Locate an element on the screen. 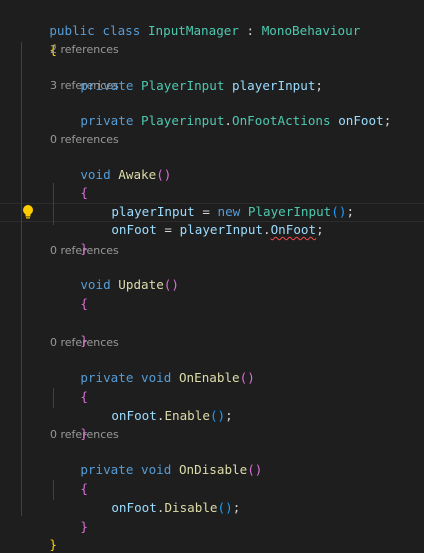  punctuation: . is located at coordinates (228, 120).